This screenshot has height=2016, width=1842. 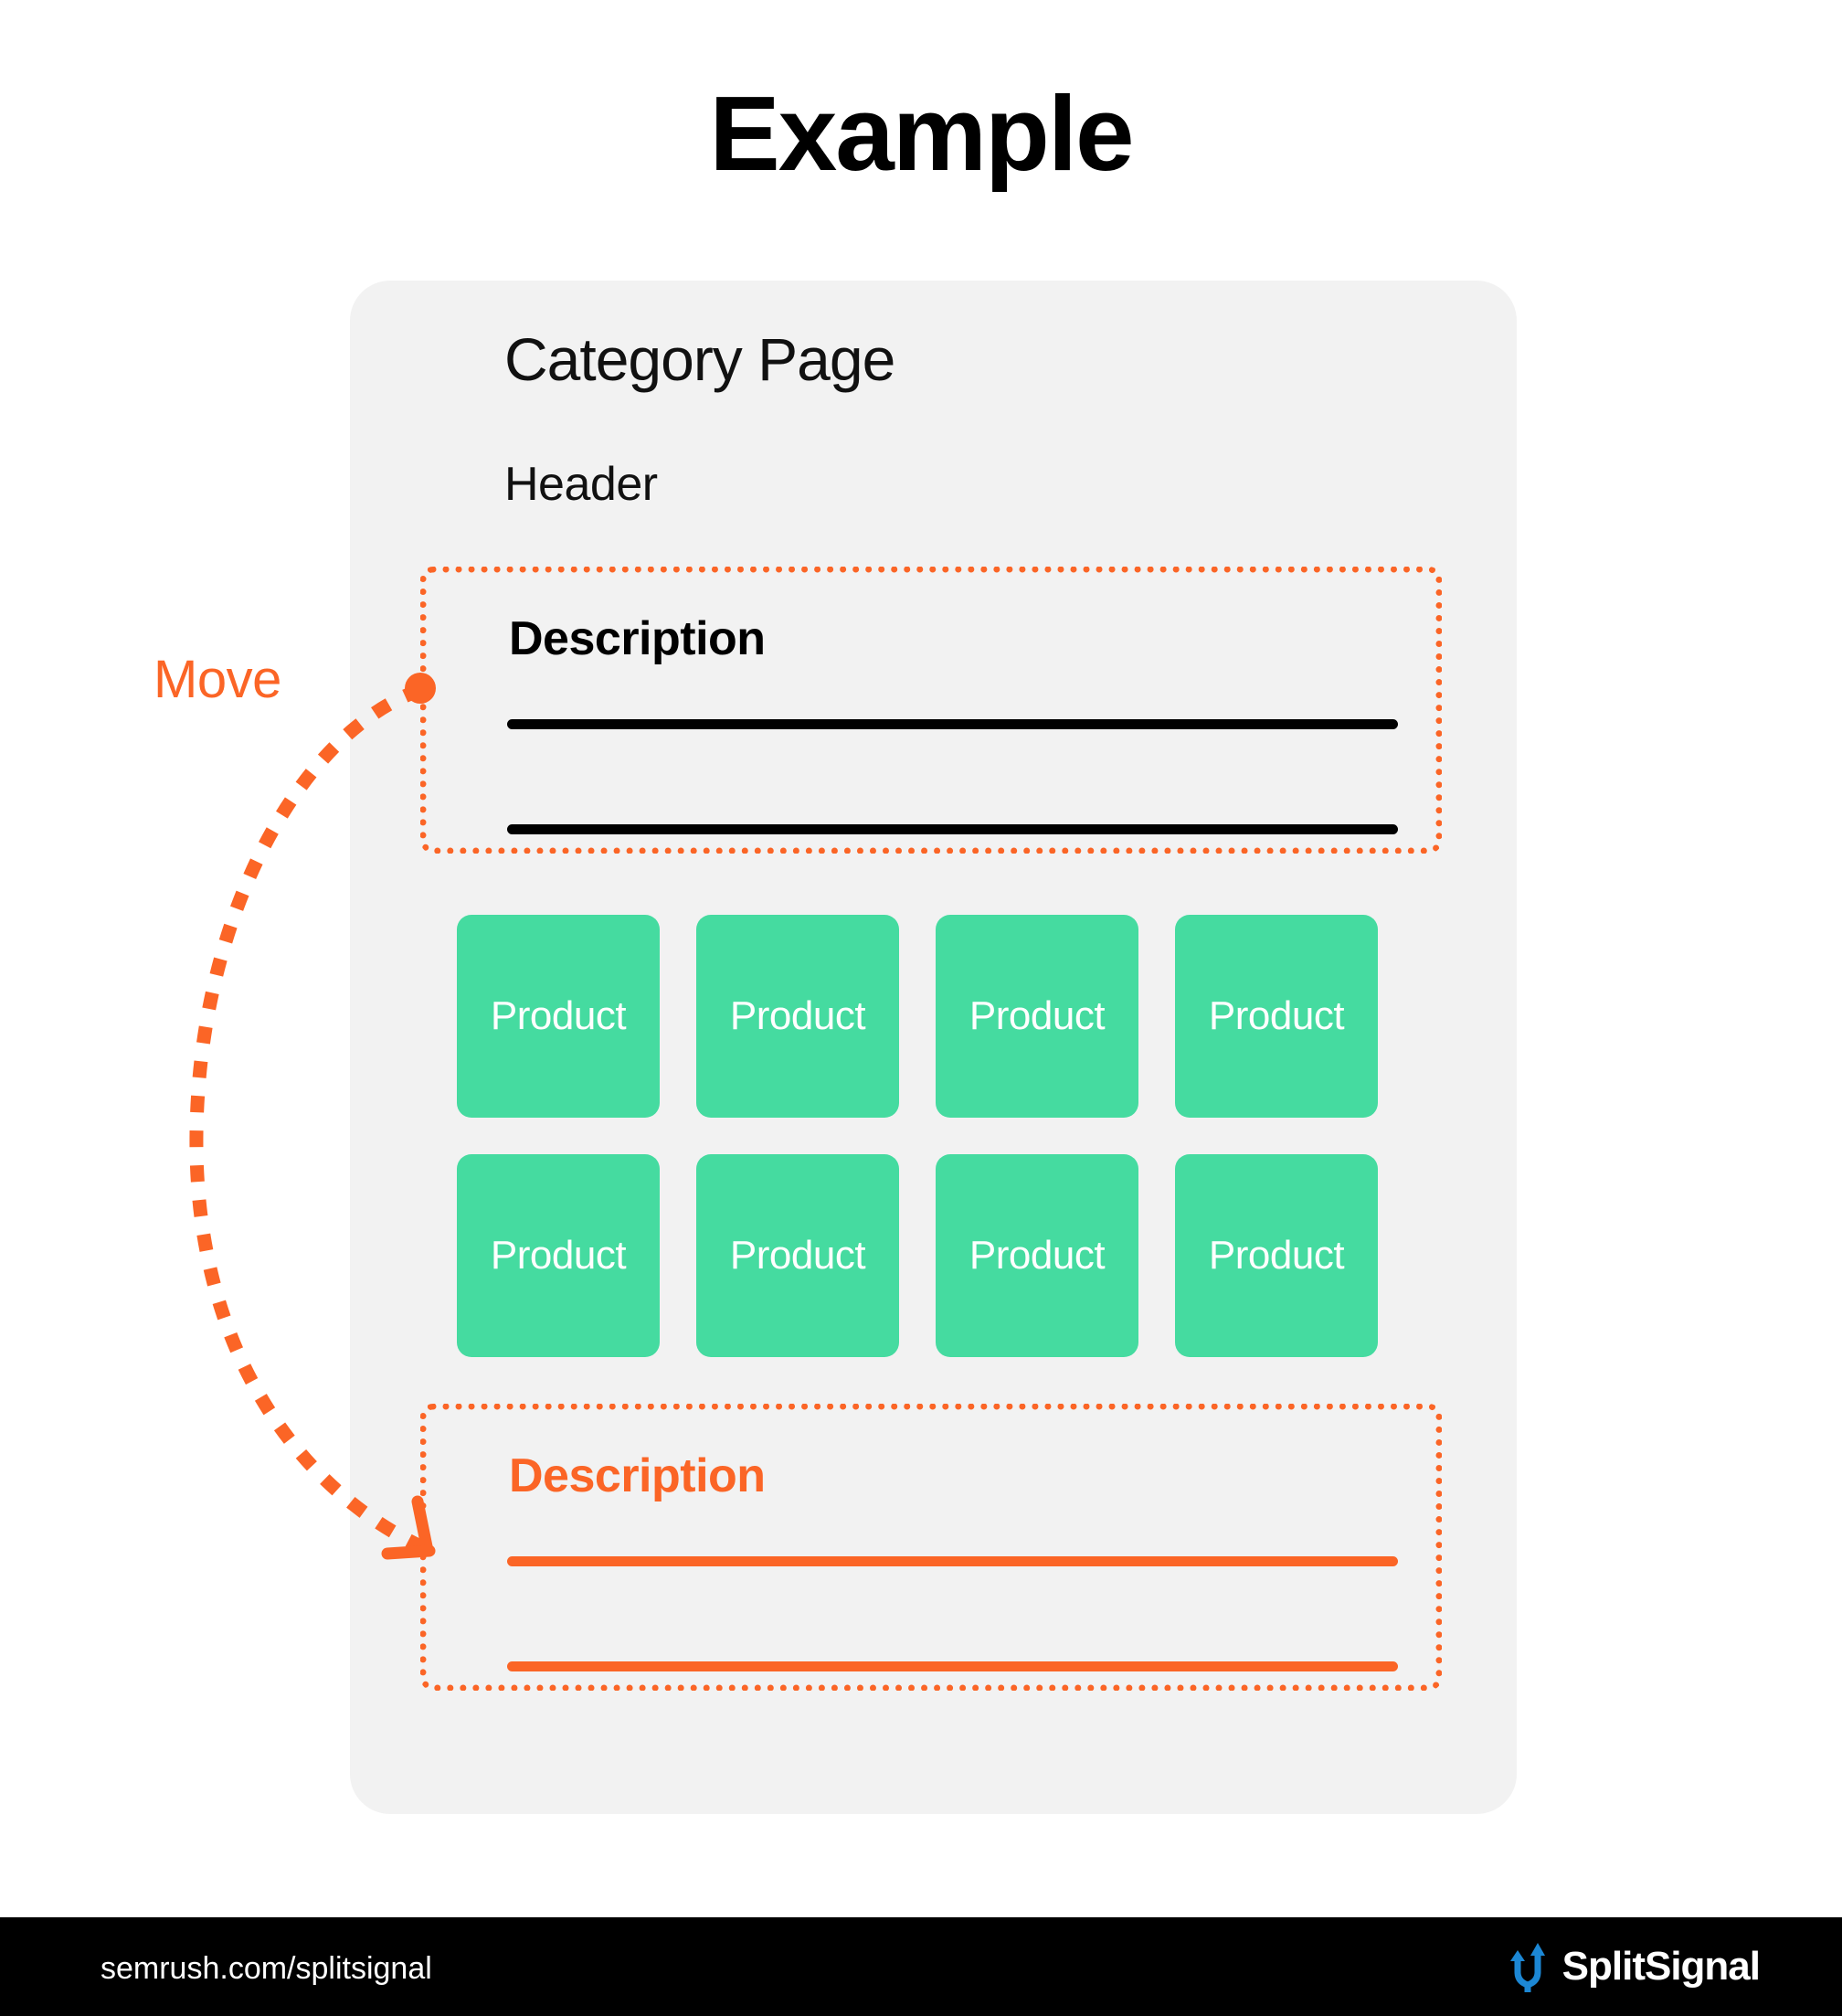 I want to click on move-annotation-label: Move, so click(x=217, y=680).